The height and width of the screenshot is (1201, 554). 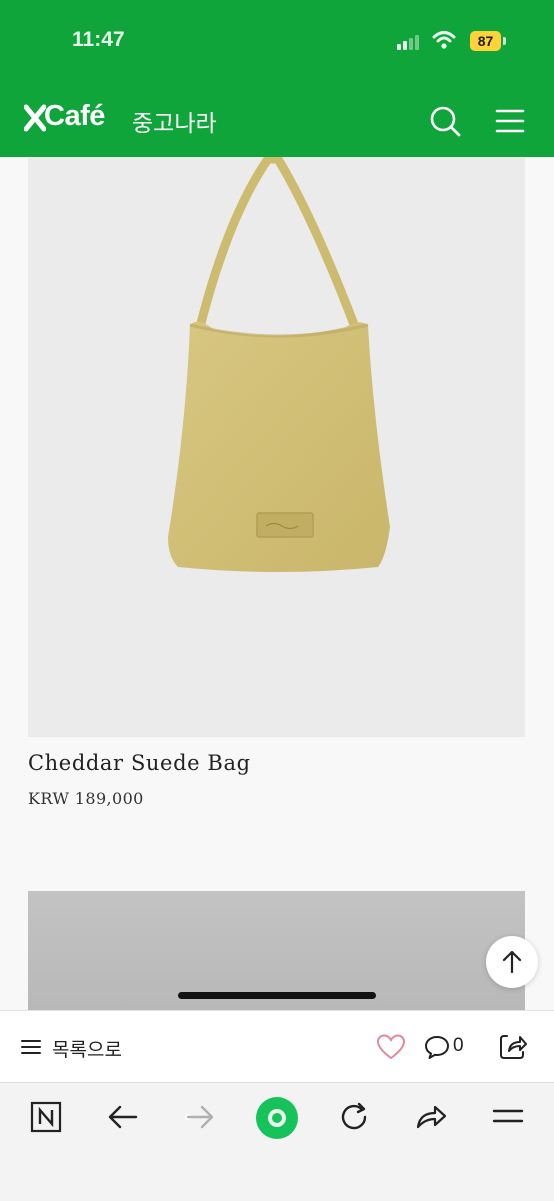 What do you see at coordinates (410, 42) in the screenshot?
I see `signal-icon` at bounding box center [410, 42].